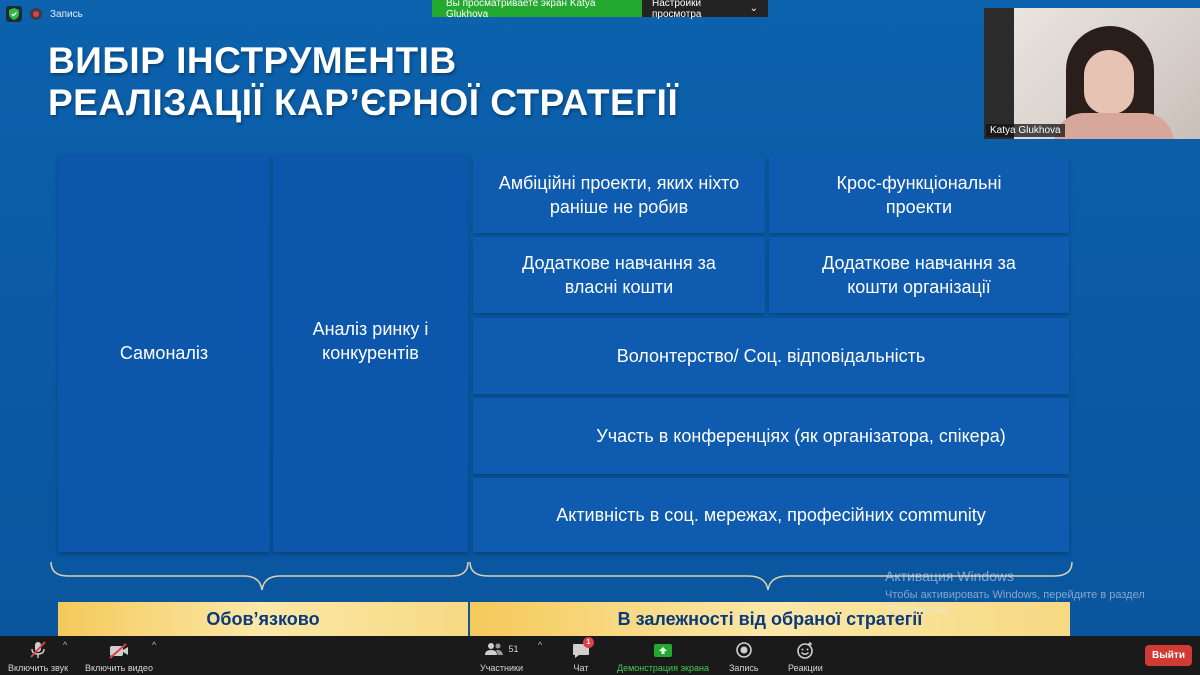 Image resolution: width=1200 pixels, height=675 pixels. I want to click on share-screen-icon, so click(663, 649).